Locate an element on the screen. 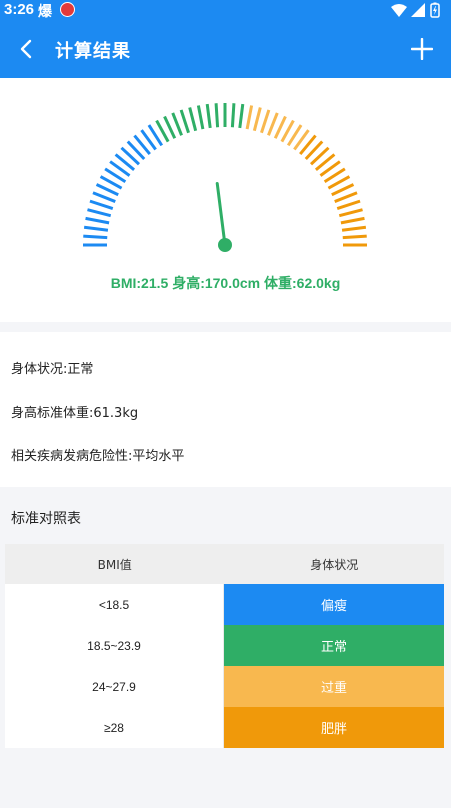  status-cell: 正常 is located at coordinates (334, 645).